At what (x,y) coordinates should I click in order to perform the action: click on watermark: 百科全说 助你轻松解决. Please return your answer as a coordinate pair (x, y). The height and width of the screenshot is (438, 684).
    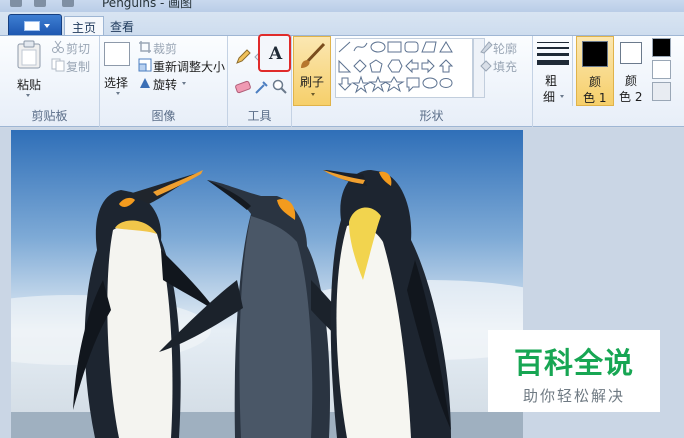
    Looking at the image, I should click on (574, 371).